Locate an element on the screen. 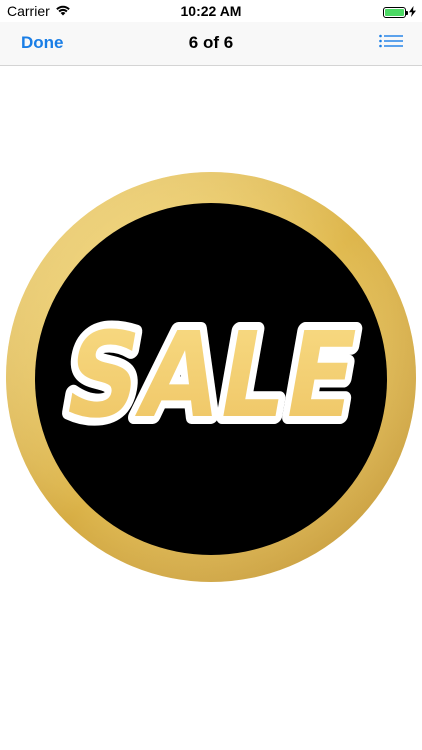 Image resolution: width=422 pixels, height=750 pixels. battery-level is located at coordinates (394, 12).